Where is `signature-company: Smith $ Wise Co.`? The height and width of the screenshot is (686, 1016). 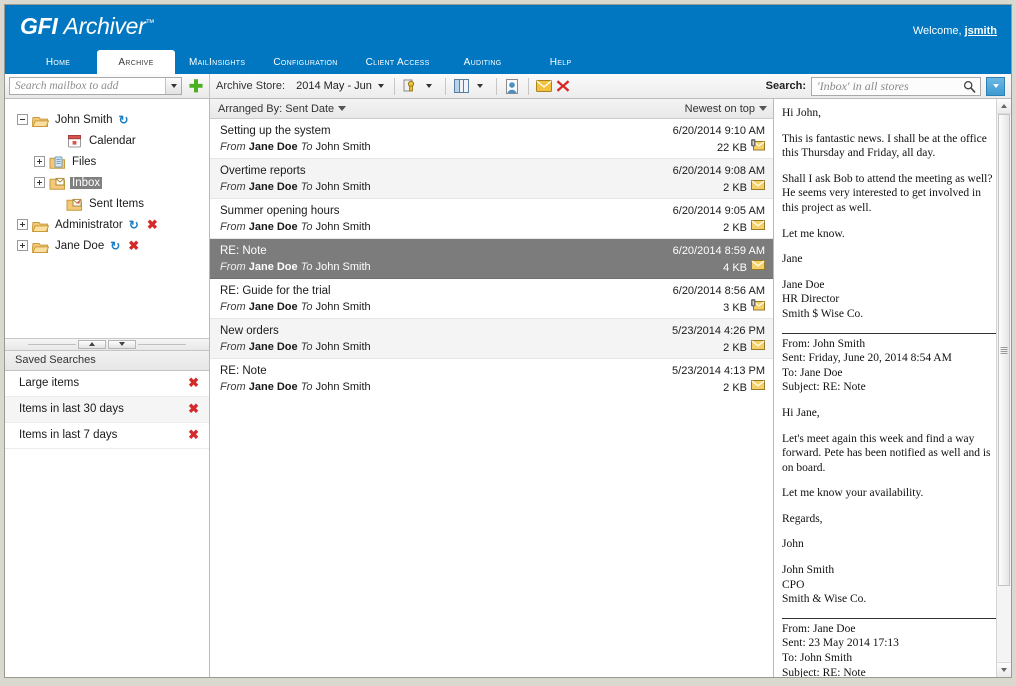 signature-company: Smith $ Wise Co. is located at coordinates (823, 313).